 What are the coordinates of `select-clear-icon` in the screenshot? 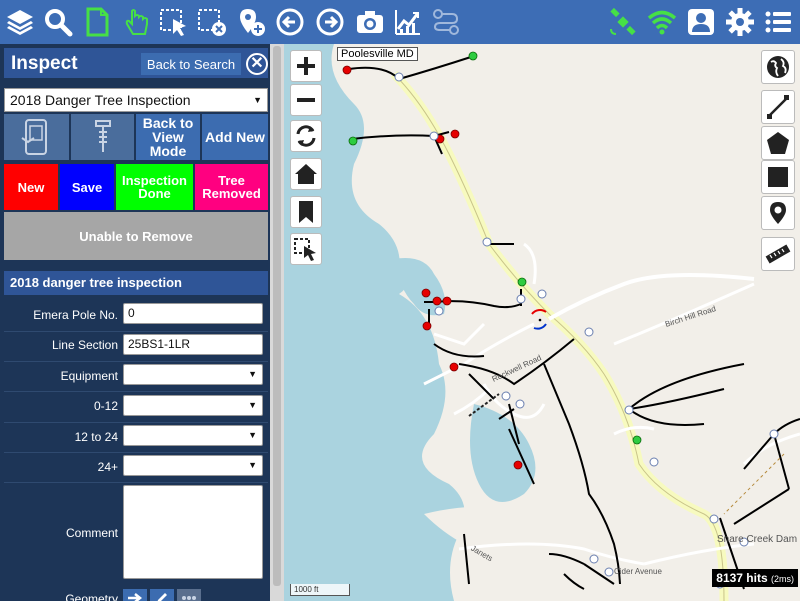 It's located at (212, 22).